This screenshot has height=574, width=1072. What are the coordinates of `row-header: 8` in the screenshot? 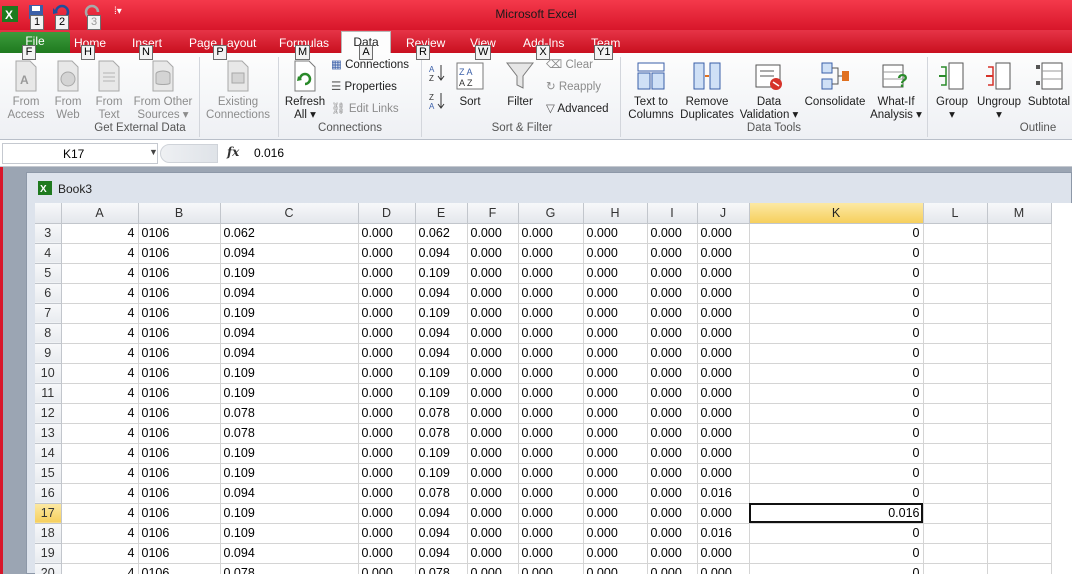 It's located at (48, 333).